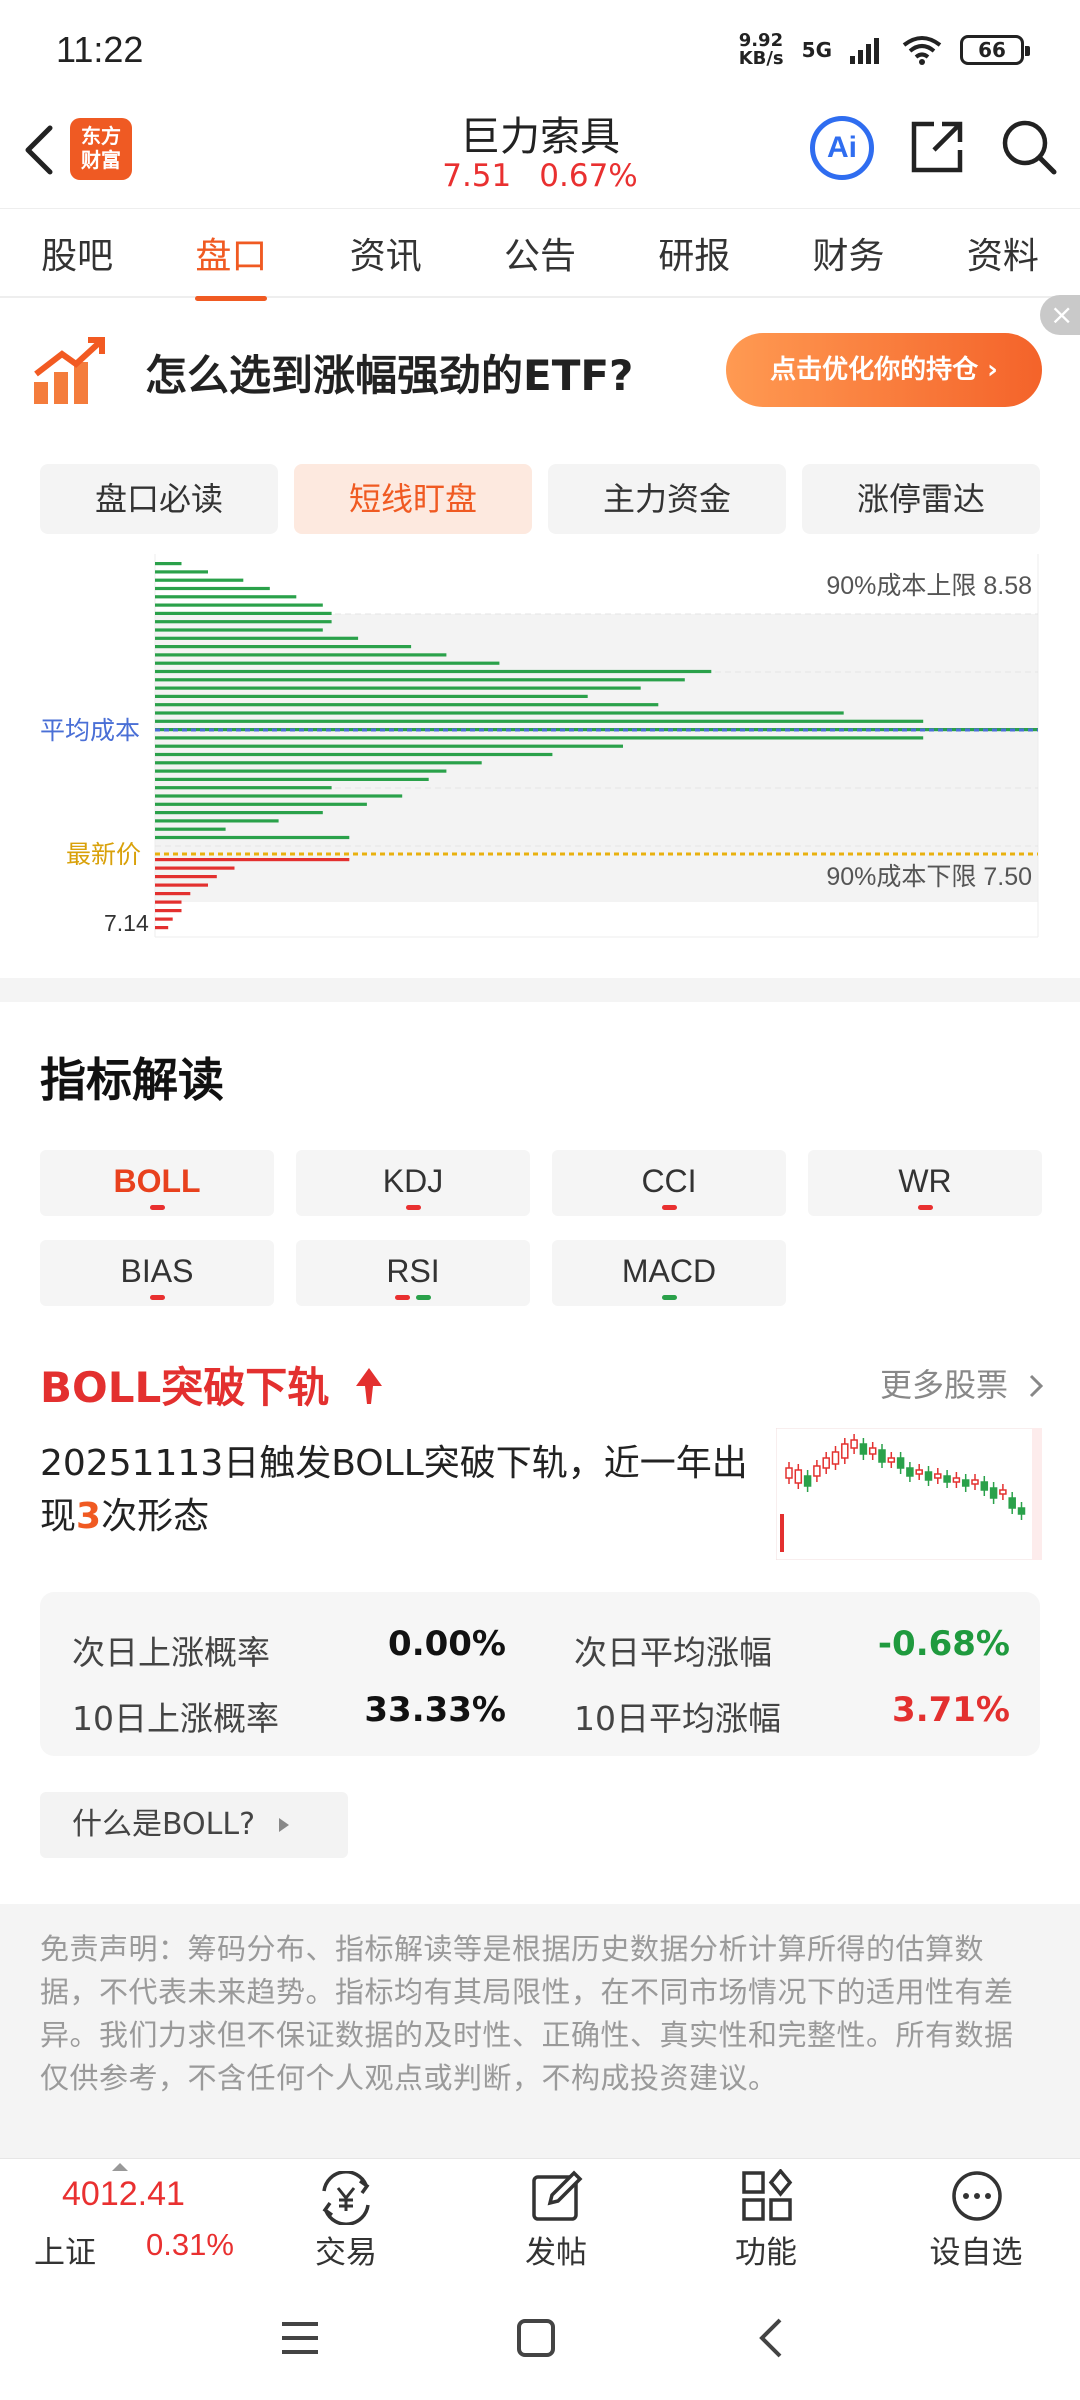  What do you see at coordinates (126, 923) in the screenshot?
I see `min-price-label: 7.14` at bounding box center [126, 923].